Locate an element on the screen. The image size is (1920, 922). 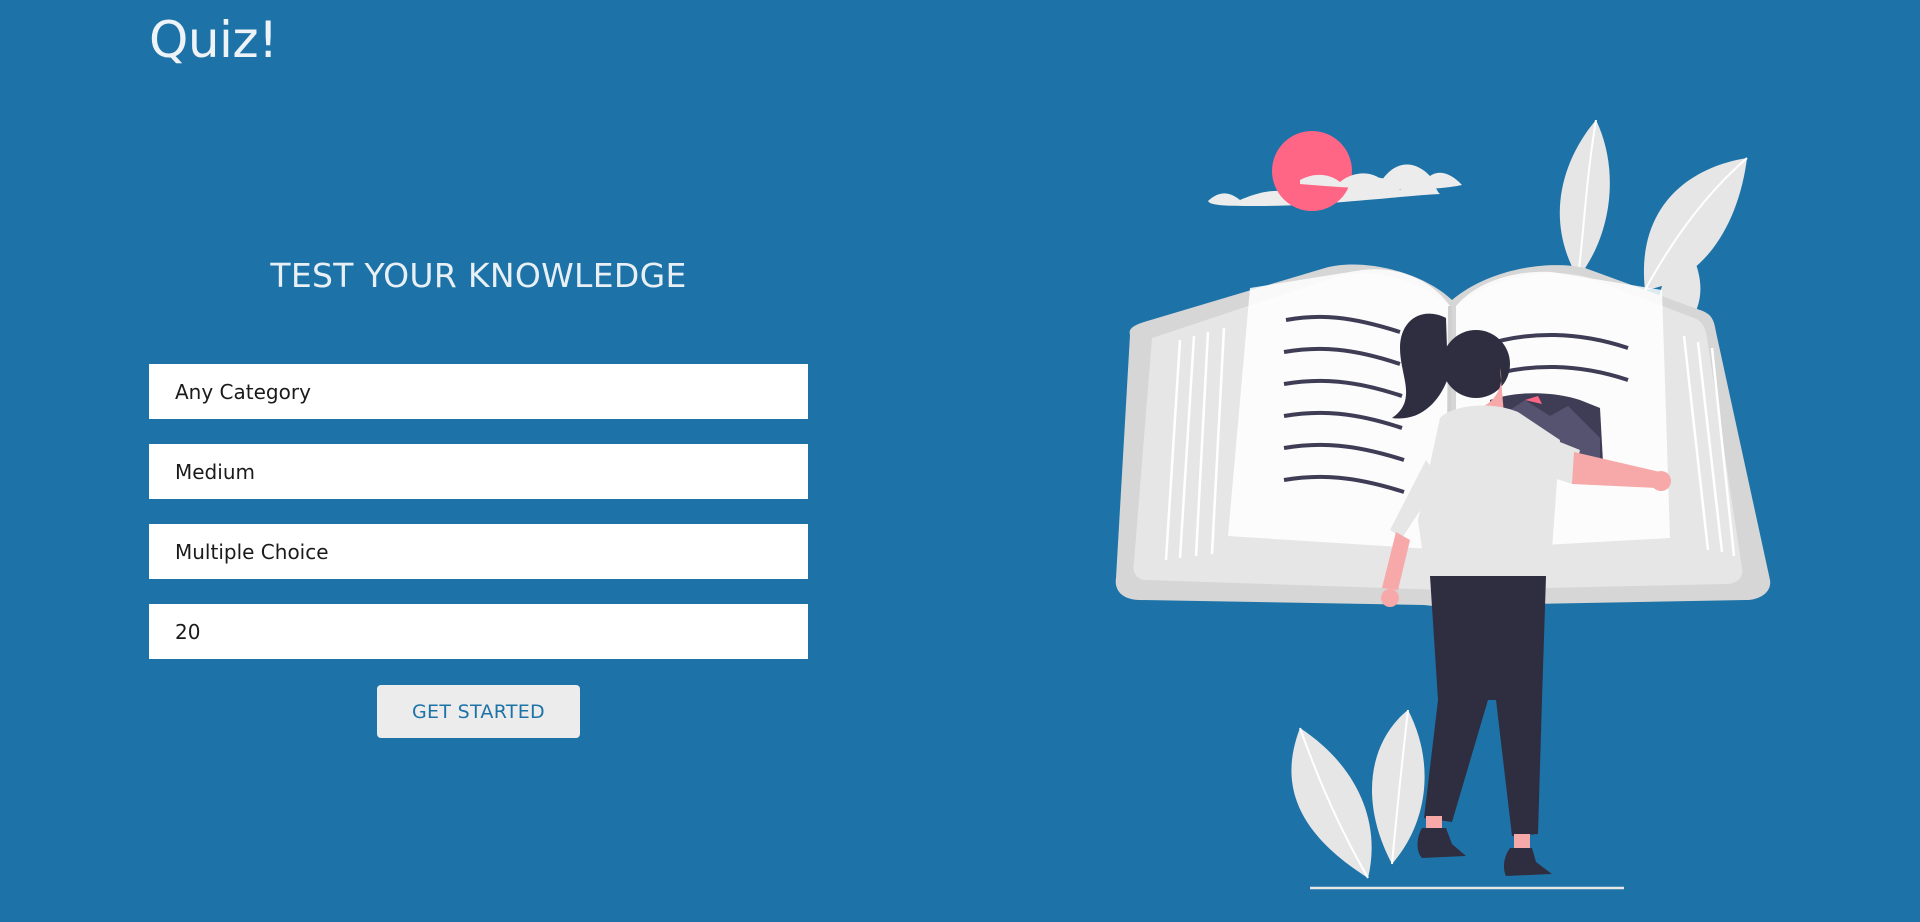
leaf-bottom-left-icon is located at coordinates (1358, 794).